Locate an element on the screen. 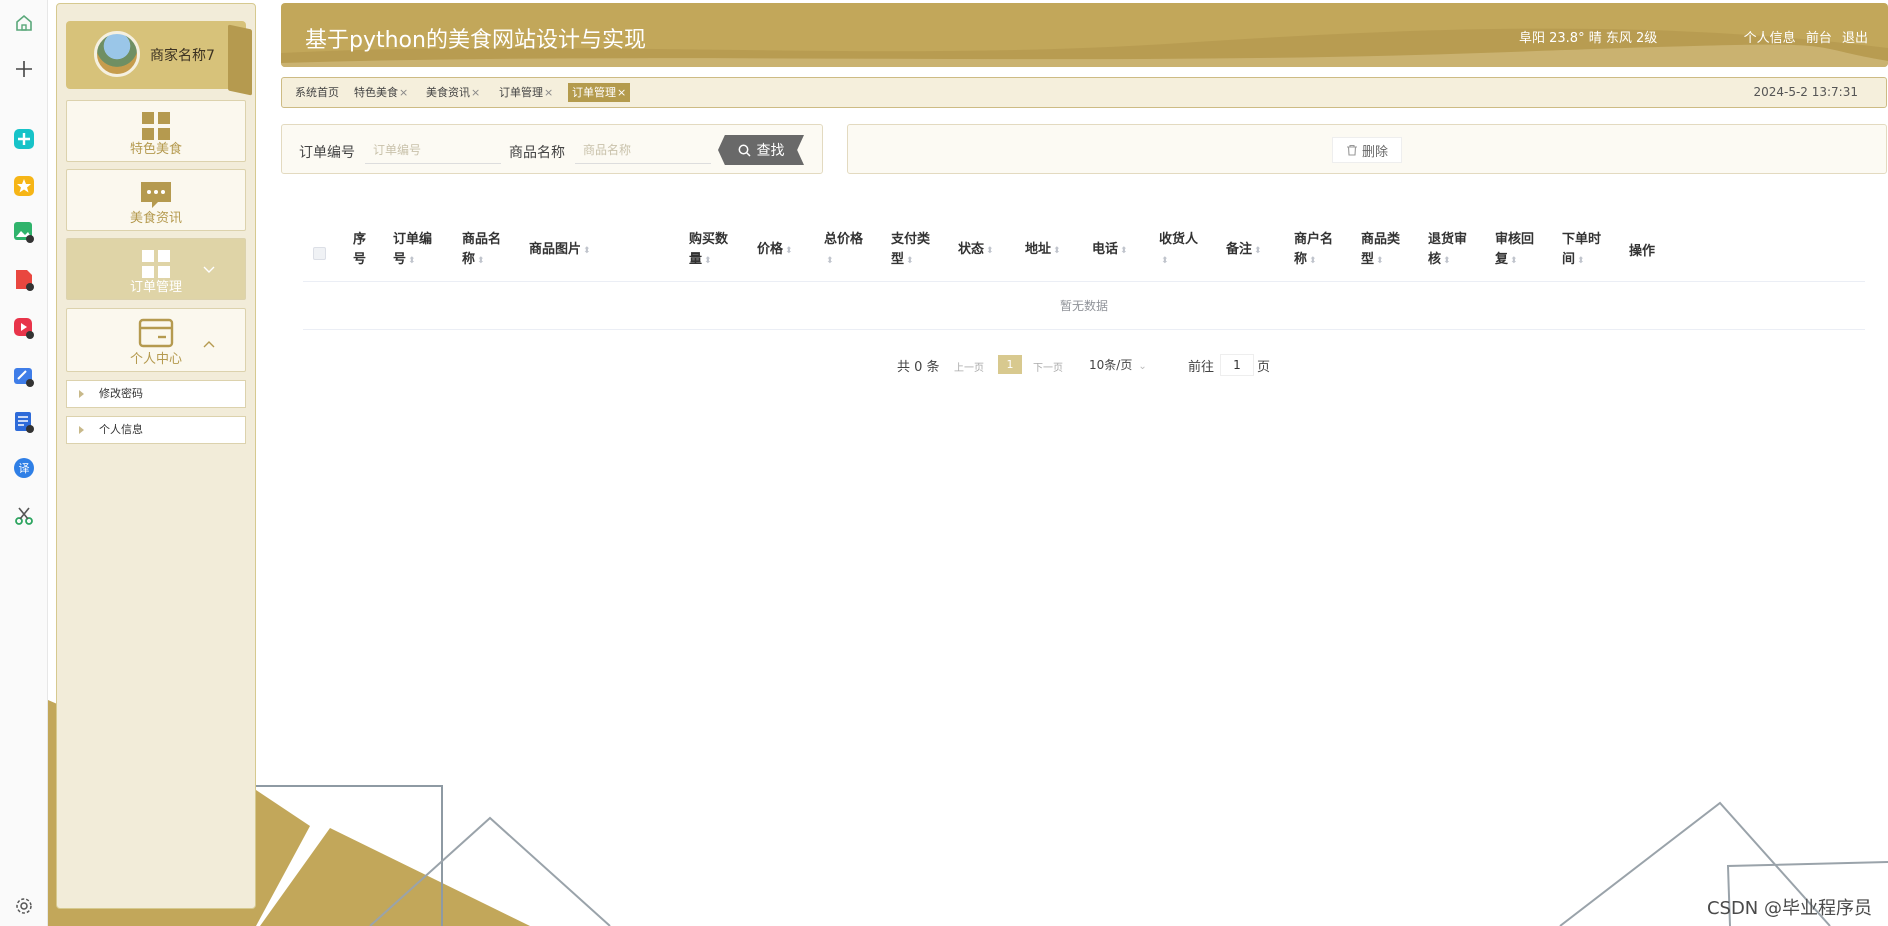  edit-ai-icon is located at coordinates (24, 376).